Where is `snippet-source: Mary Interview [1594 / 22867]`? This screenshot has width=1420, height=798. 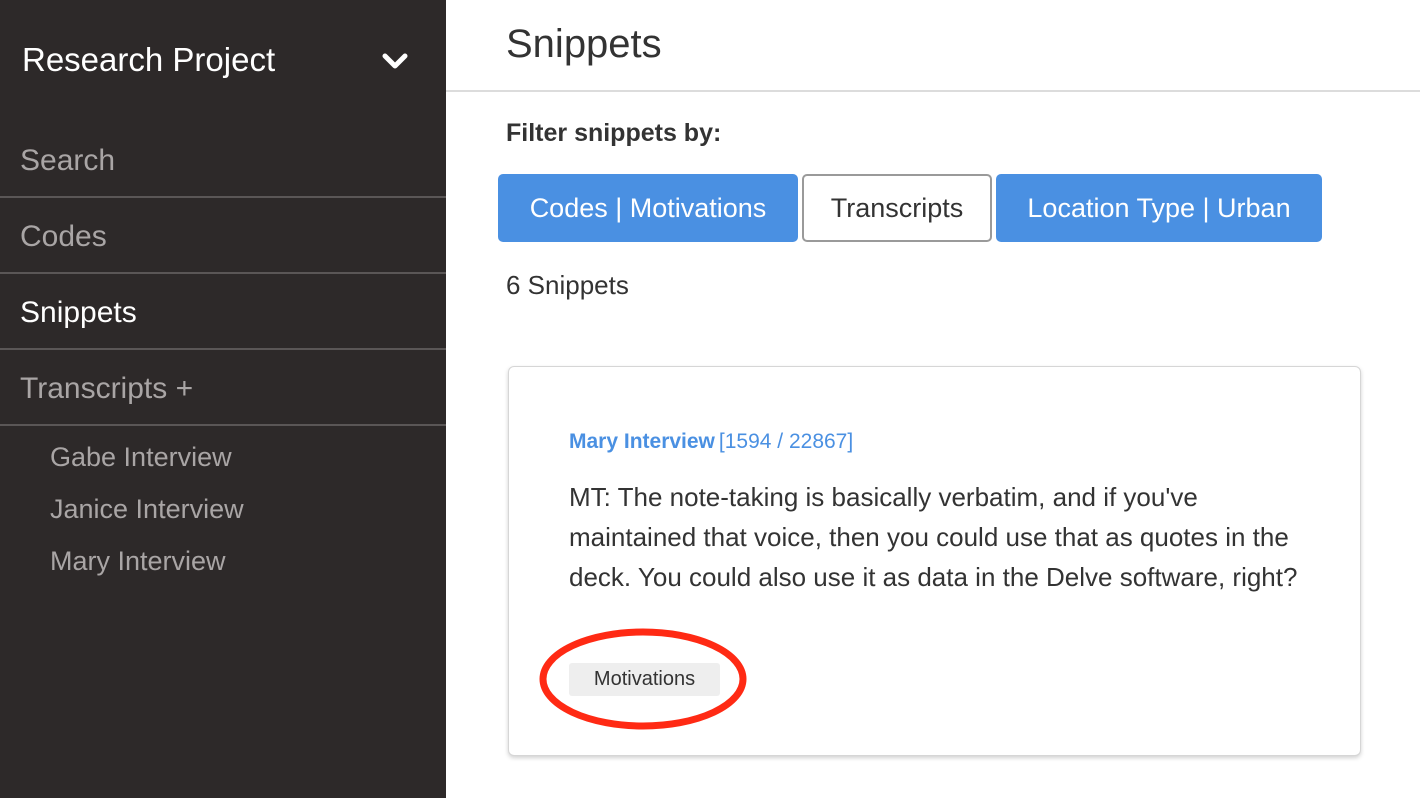 snippet-source: Mary Interview [1594 / 22867] is located at coordinates (711, 442).